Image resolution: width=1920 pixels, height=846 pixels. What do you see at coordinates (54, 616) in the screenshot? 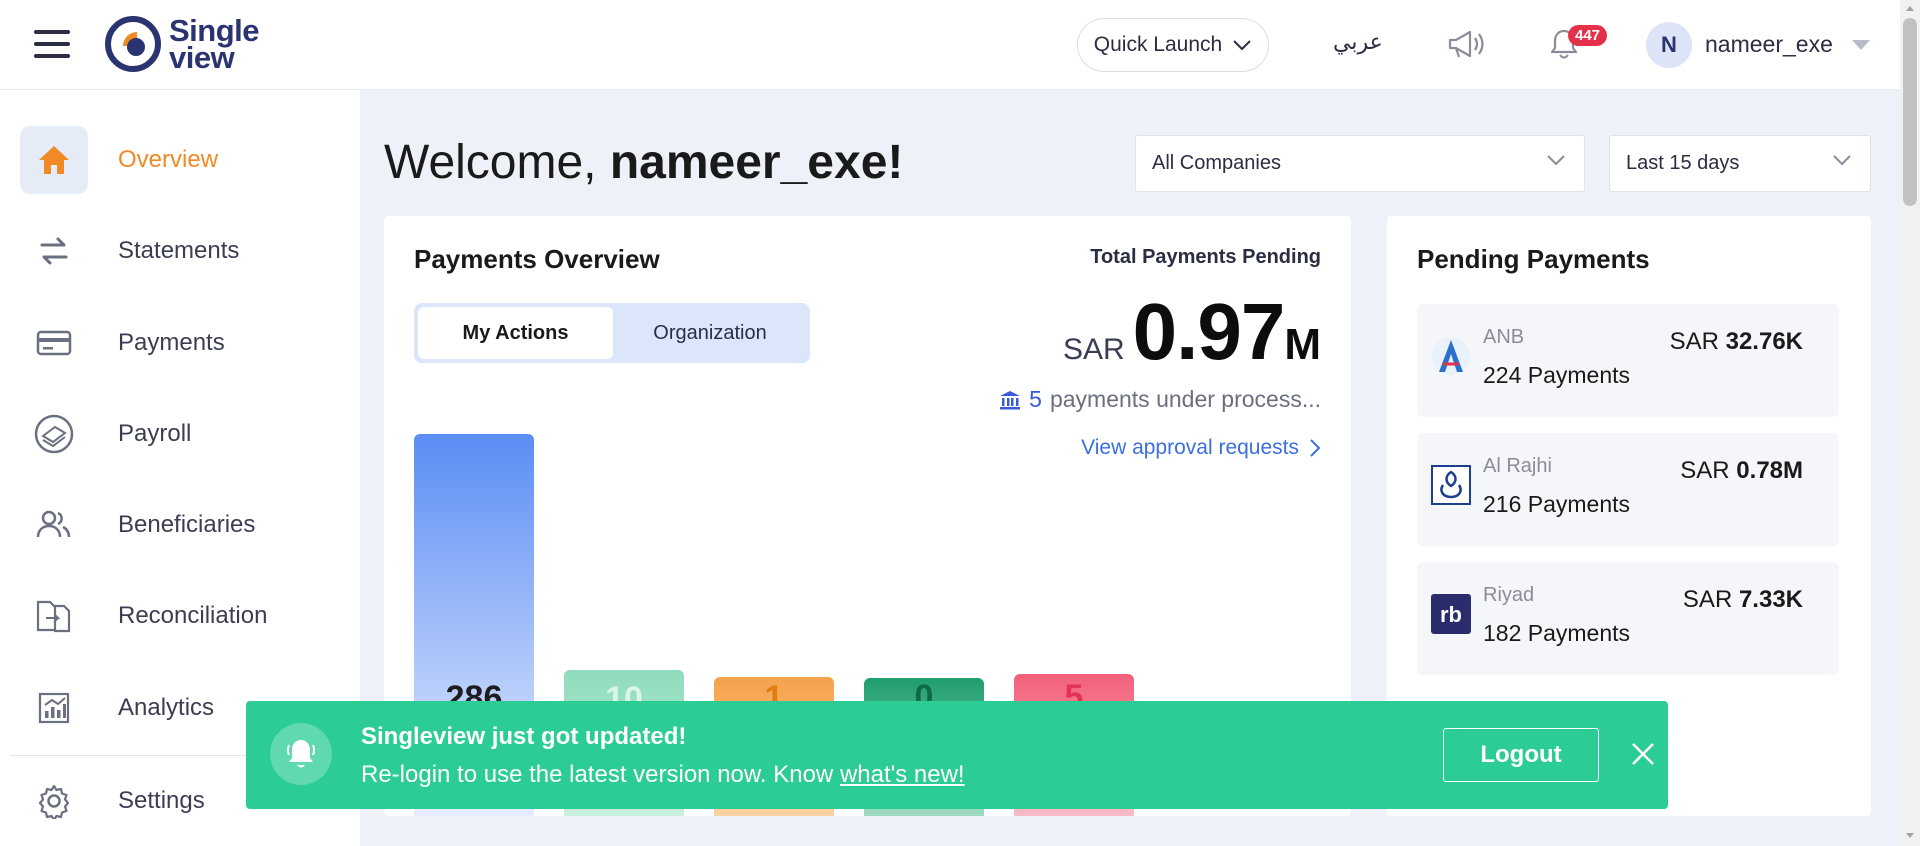
I see `documents-compare-icon` at bounding box center [54, 616].